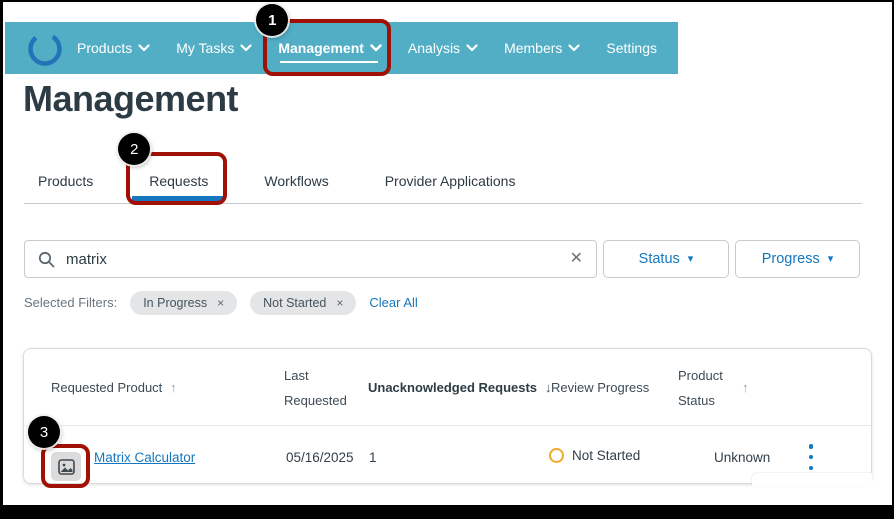  I want to click on nav-item-members: Members, so click(542, 48).